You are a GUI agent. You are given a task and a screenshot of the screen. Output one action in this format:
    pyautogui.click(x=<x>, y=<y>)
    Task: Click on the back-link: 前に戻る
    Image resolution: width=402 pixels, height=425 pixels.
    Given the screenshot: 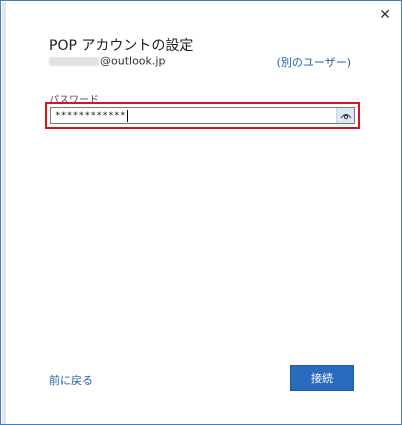 What is the action you would take?
    pyautogui.click(x=71, y=380)
    